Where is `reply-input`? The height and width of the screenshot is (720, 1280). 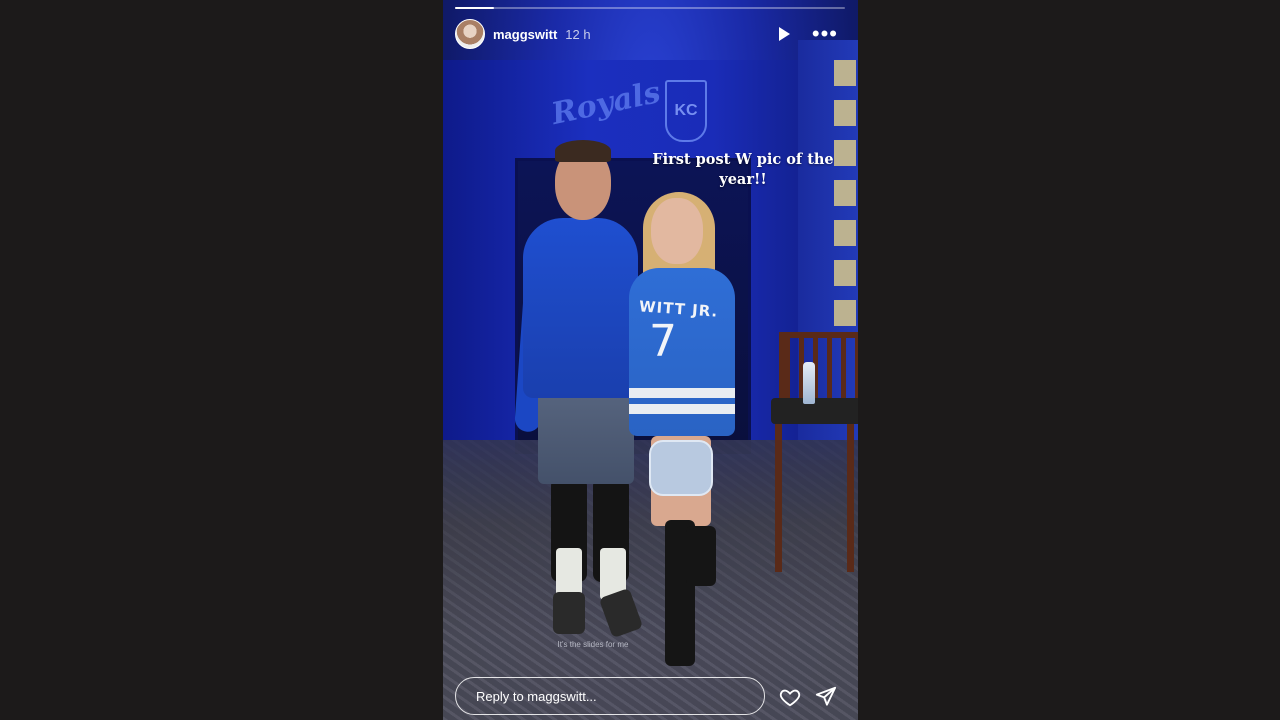 reply-input is located at coordinates (619, 696).